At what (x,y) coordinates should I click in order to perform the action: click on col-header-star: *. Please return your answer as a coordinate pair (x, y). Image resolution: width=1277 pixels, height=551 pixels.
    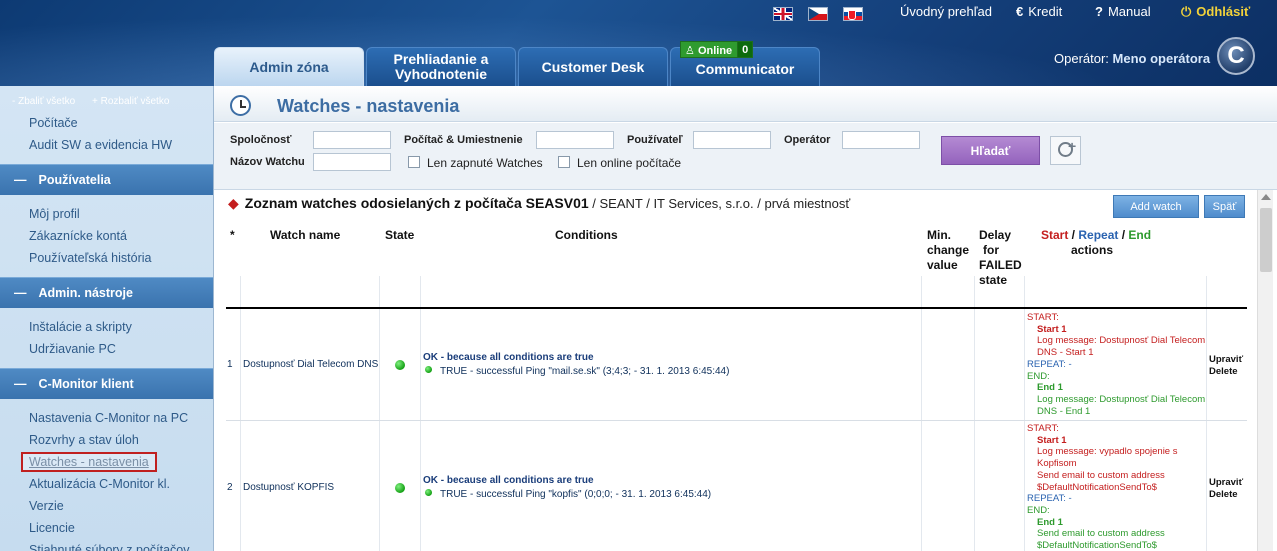
    Looking at the image, I should click on (232, 235).